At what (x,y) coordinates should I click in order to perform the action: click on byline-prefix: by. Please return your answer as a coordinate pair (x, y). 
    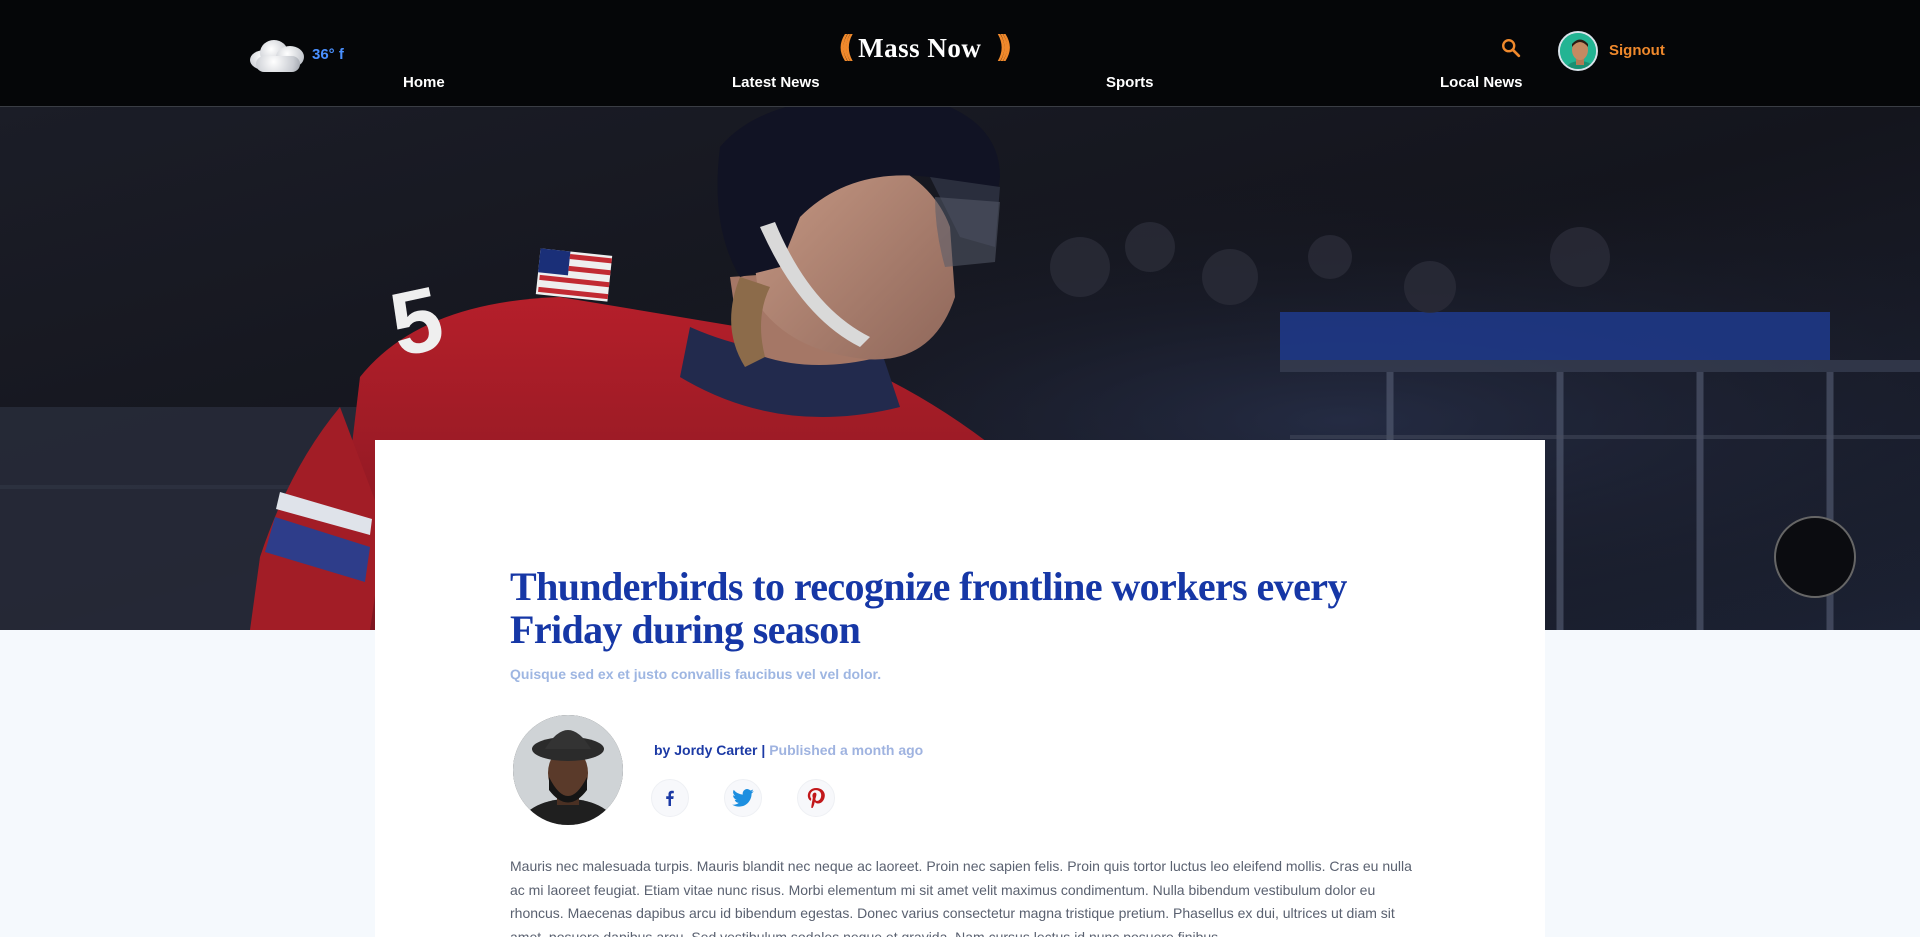
    Looking at the image, I should click on (662, 750).